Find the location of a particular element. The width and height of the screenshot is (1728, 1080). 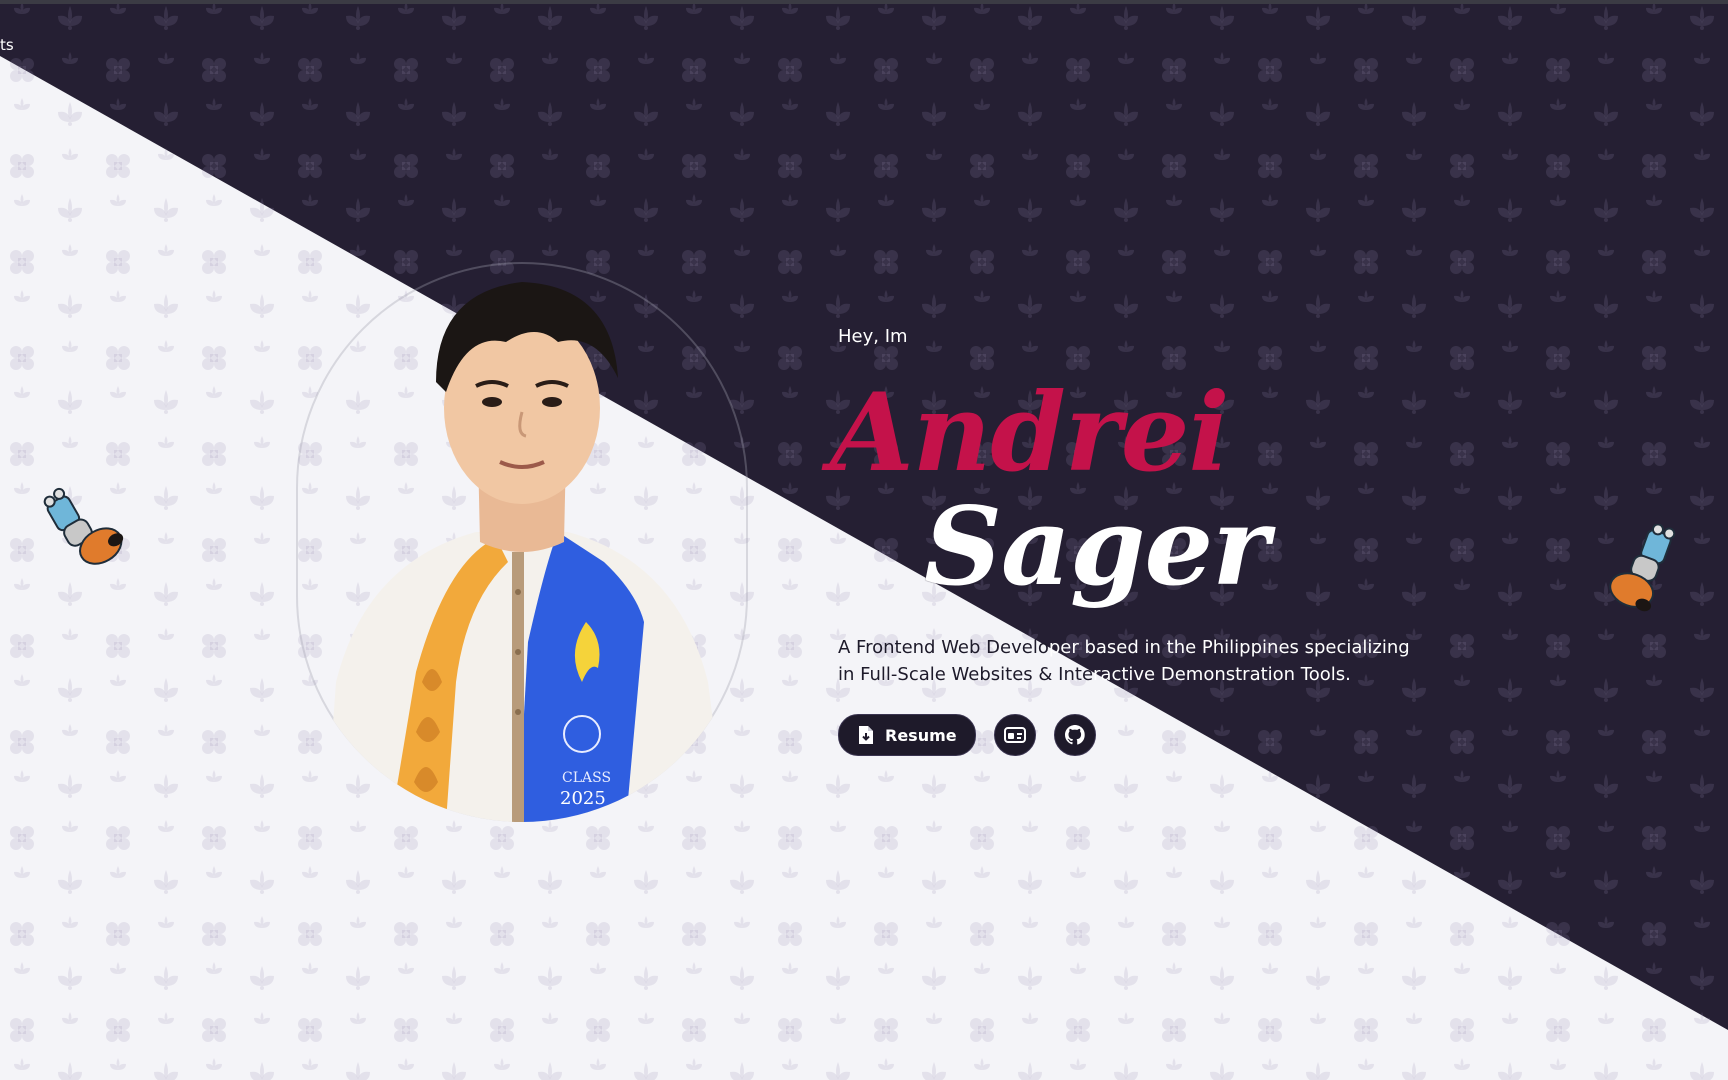

bio-line2-light: ractive Demonstration Tools. is located at coordinates (1222, 674).